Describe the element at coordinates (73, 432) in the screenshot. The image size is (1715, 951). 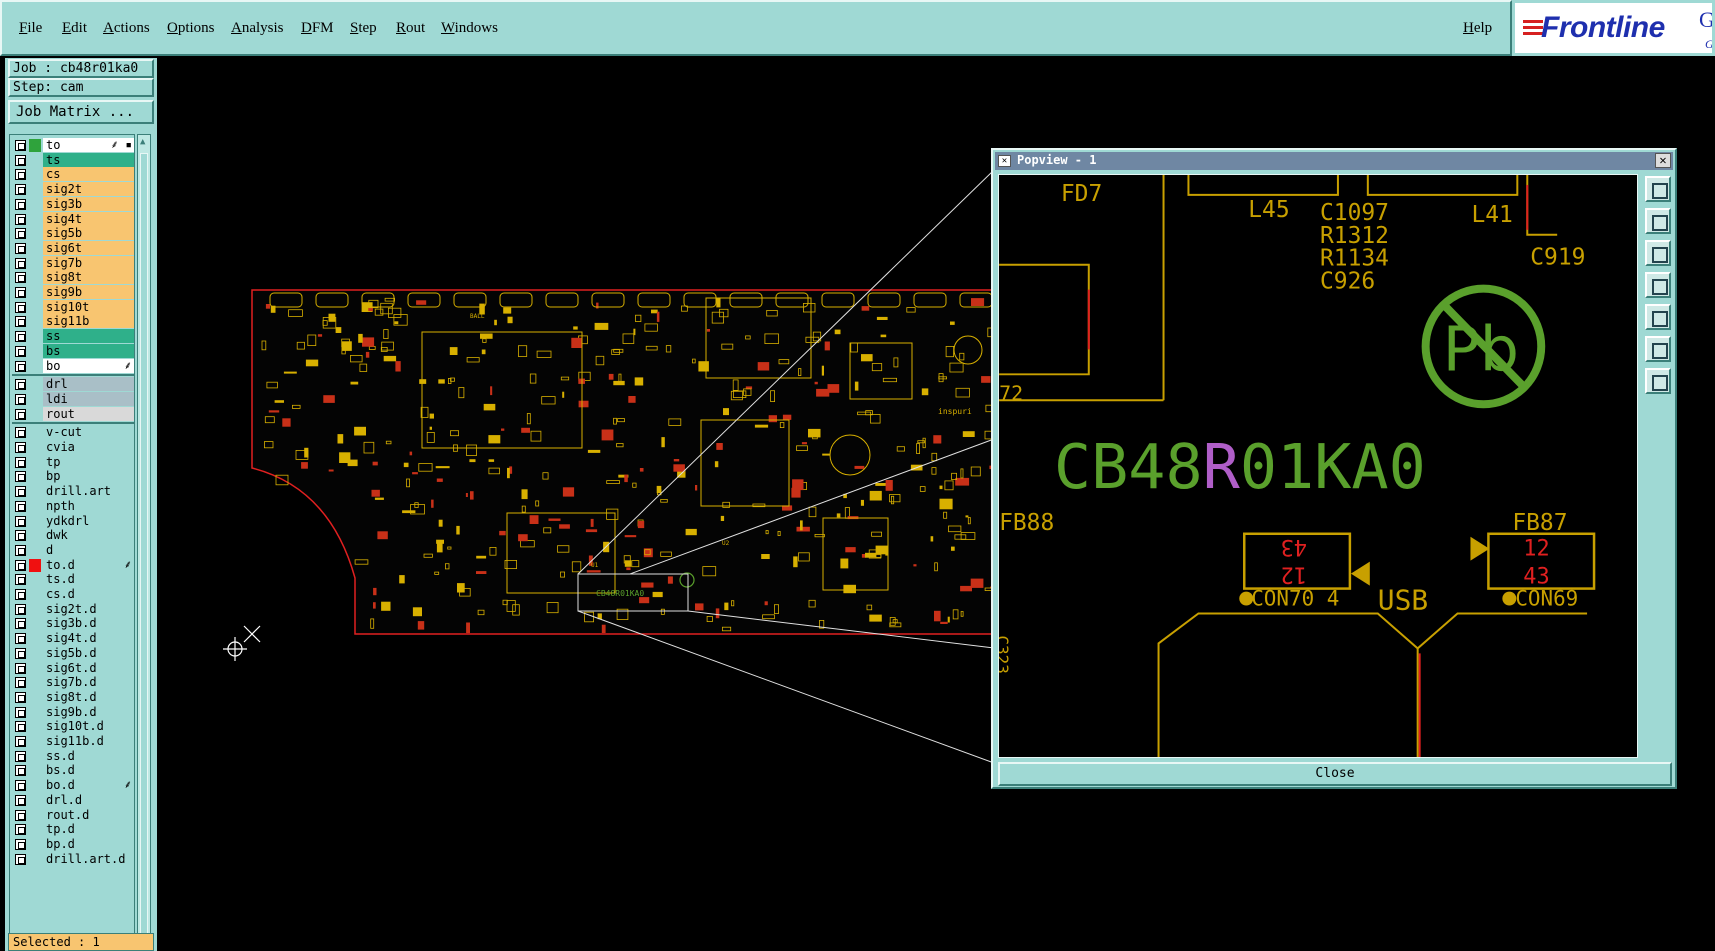
I see `layer-row-v-cut: v-cut` at that location.